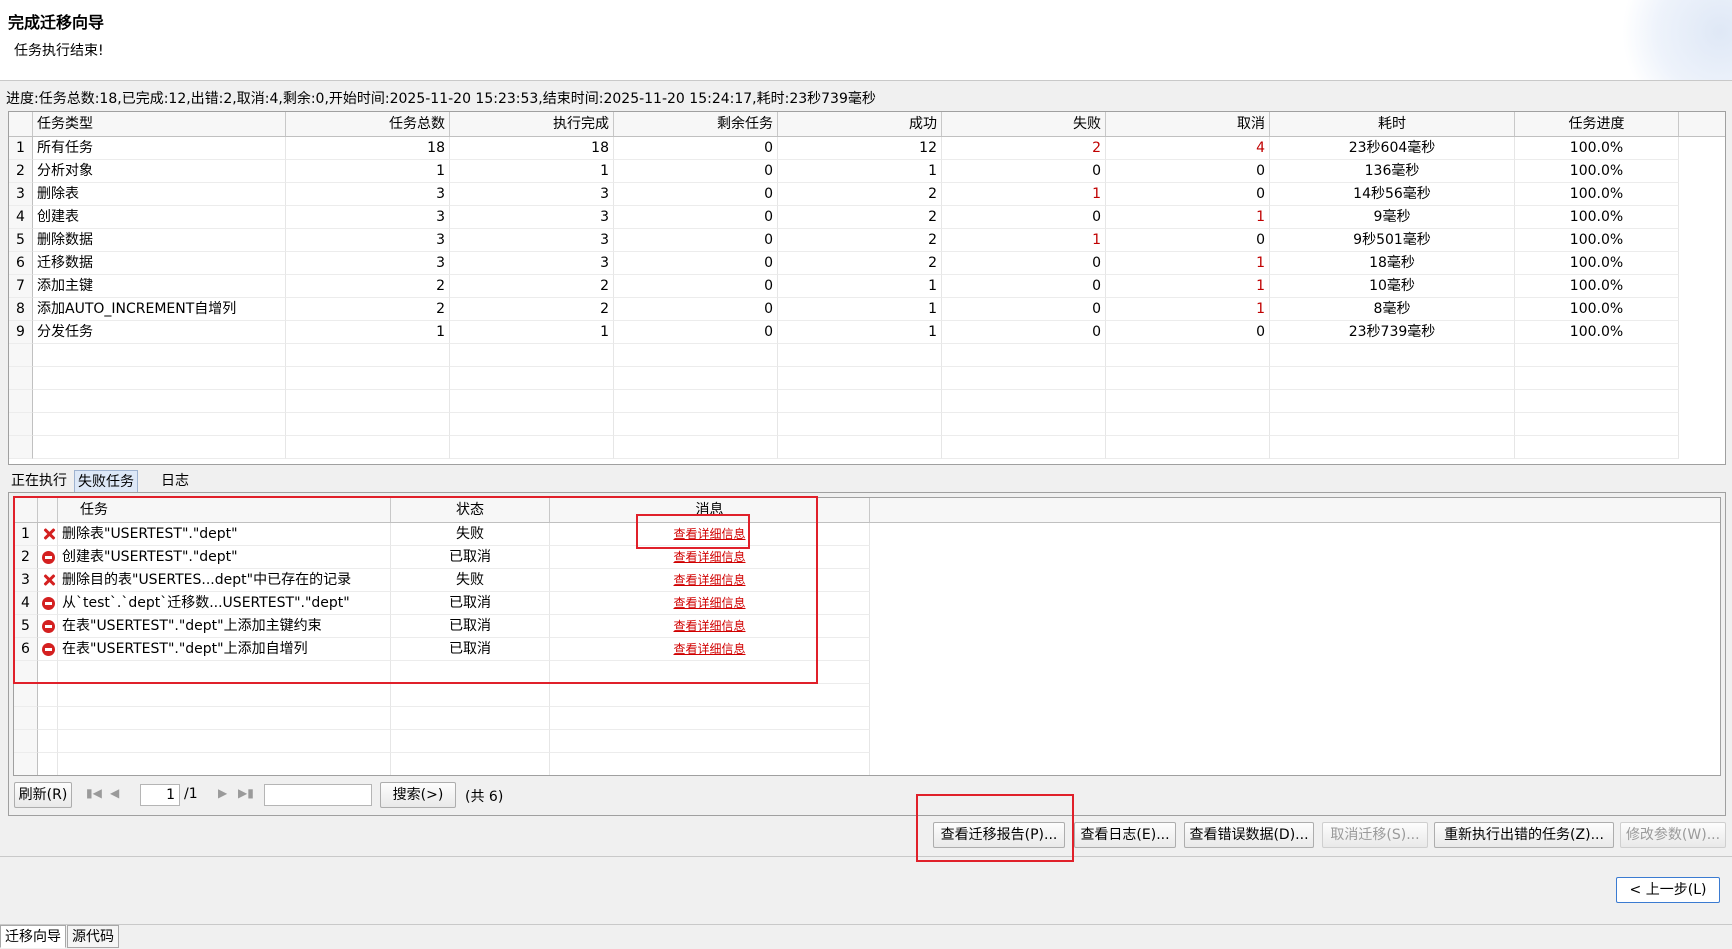 The height and width of the screenshot is (949, 1732). What do you see at coordinates (418, 795) in the screenshot?
I see `search-button: 搜索(>)` at bounding box center [418, 795].